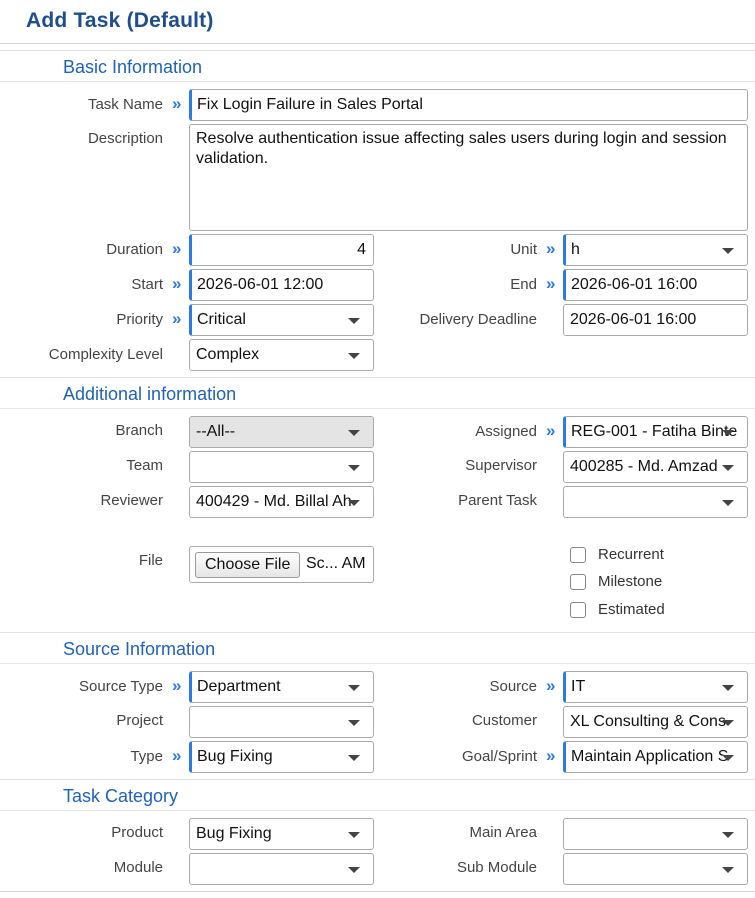  What do you see at coordinates (221, 319) in the screenshot?
I see `priority-value: Critical` at bounding box center [221, 319].